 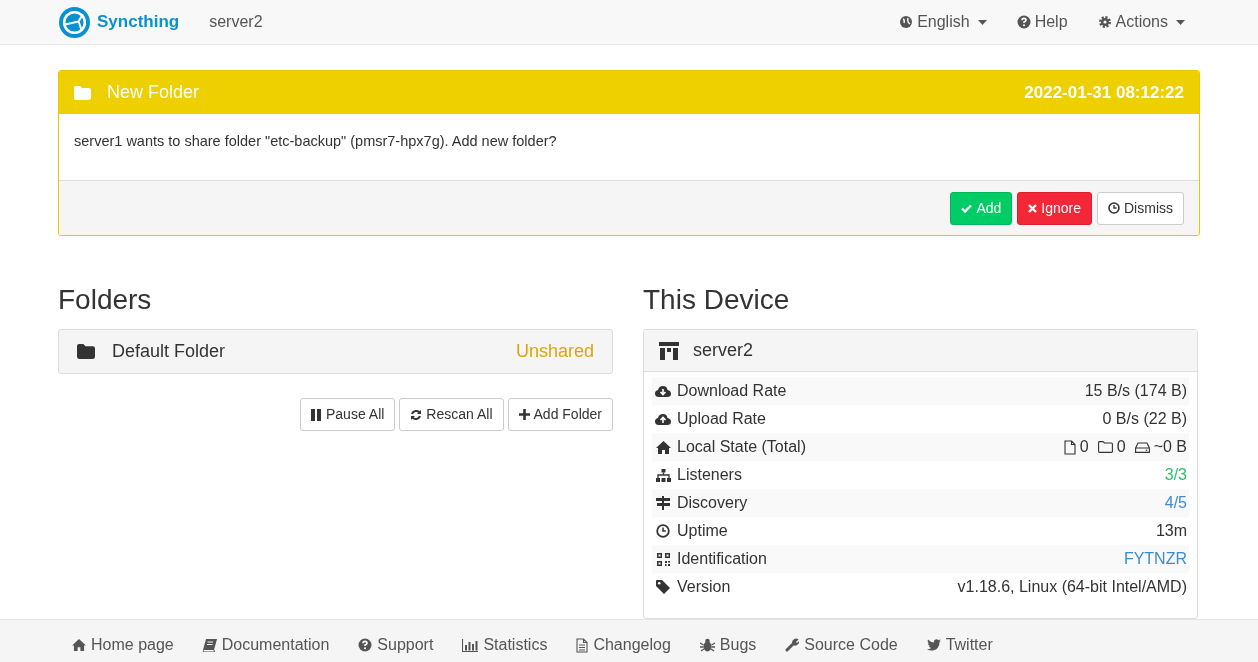 I want to click on row-value: 4/5, so click(x=1175, y=503).